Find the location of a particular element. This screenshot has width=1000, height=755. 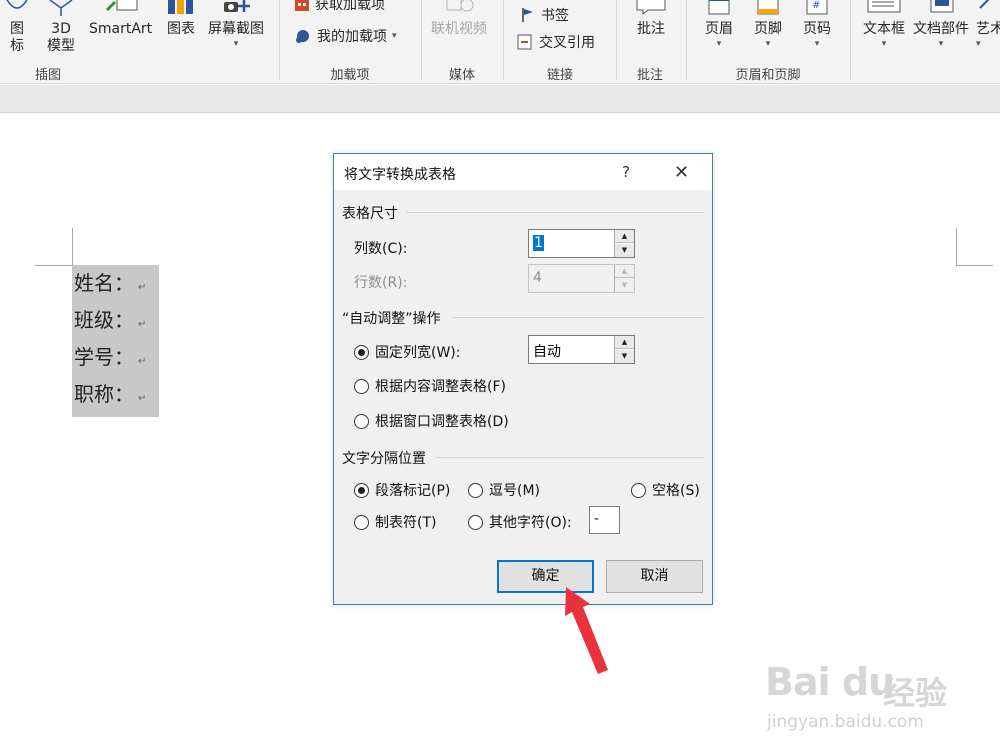

selected-text: 姓名： ↵ 班级： ↵ 学号： ↵ 职称： ↵ is located at coordinates (115, 341).